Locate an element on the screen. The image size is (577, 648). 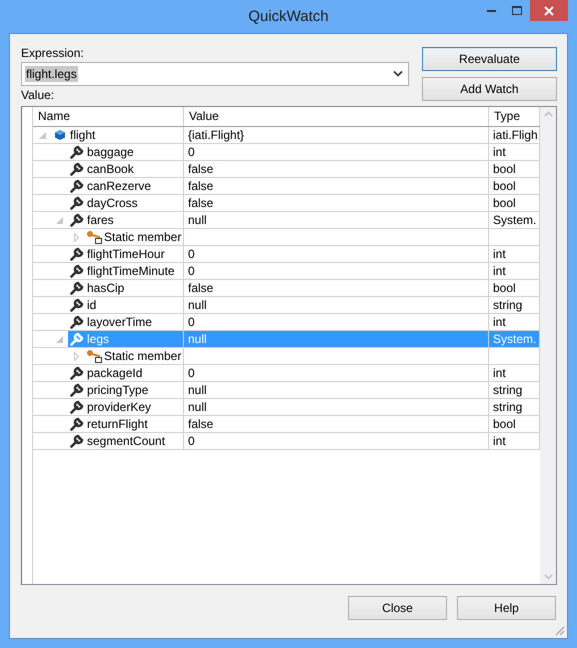
watch-row: providerKey null string is located at coordinates (286, 407).